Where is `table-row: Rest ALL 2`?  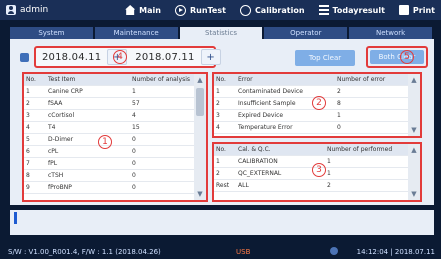 table-row: Rest ALL 2 is located at coordinates (317, 186).